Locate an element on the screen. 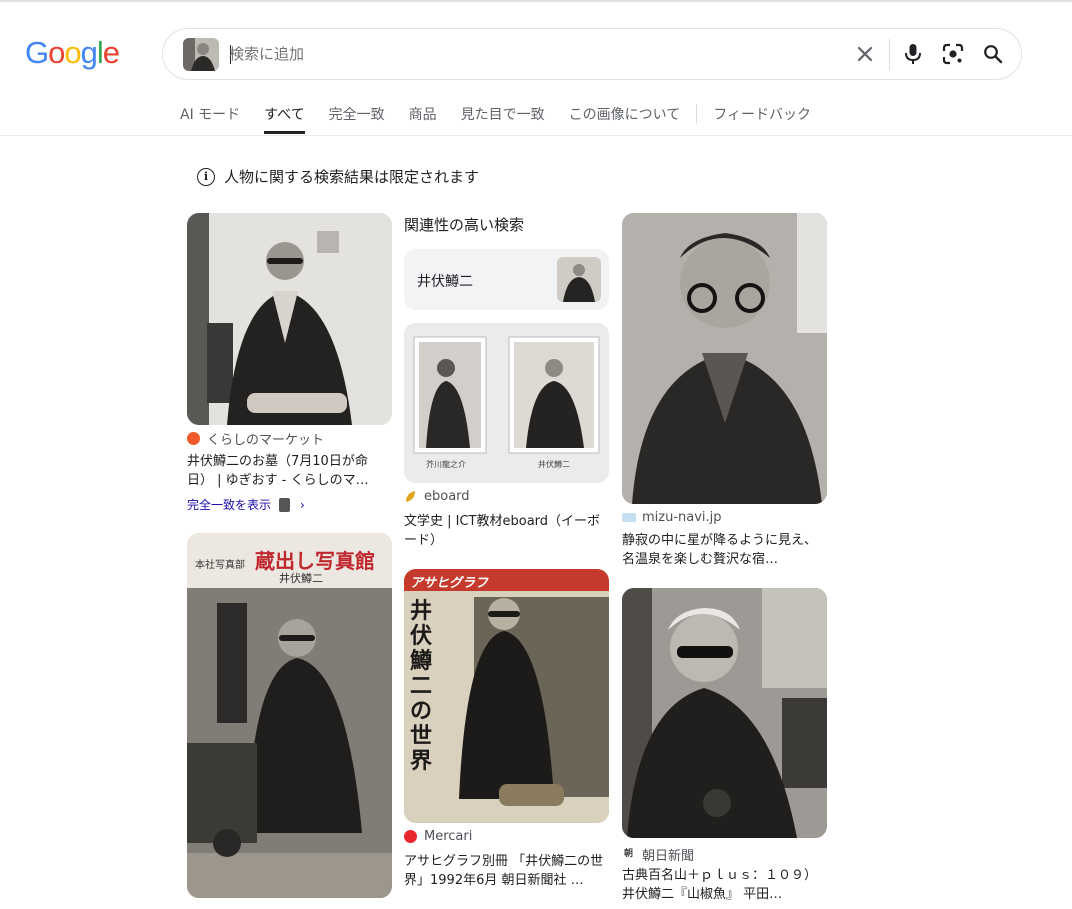 The image size is (1072, 909). search-bar is located at coordinates (592, 54).